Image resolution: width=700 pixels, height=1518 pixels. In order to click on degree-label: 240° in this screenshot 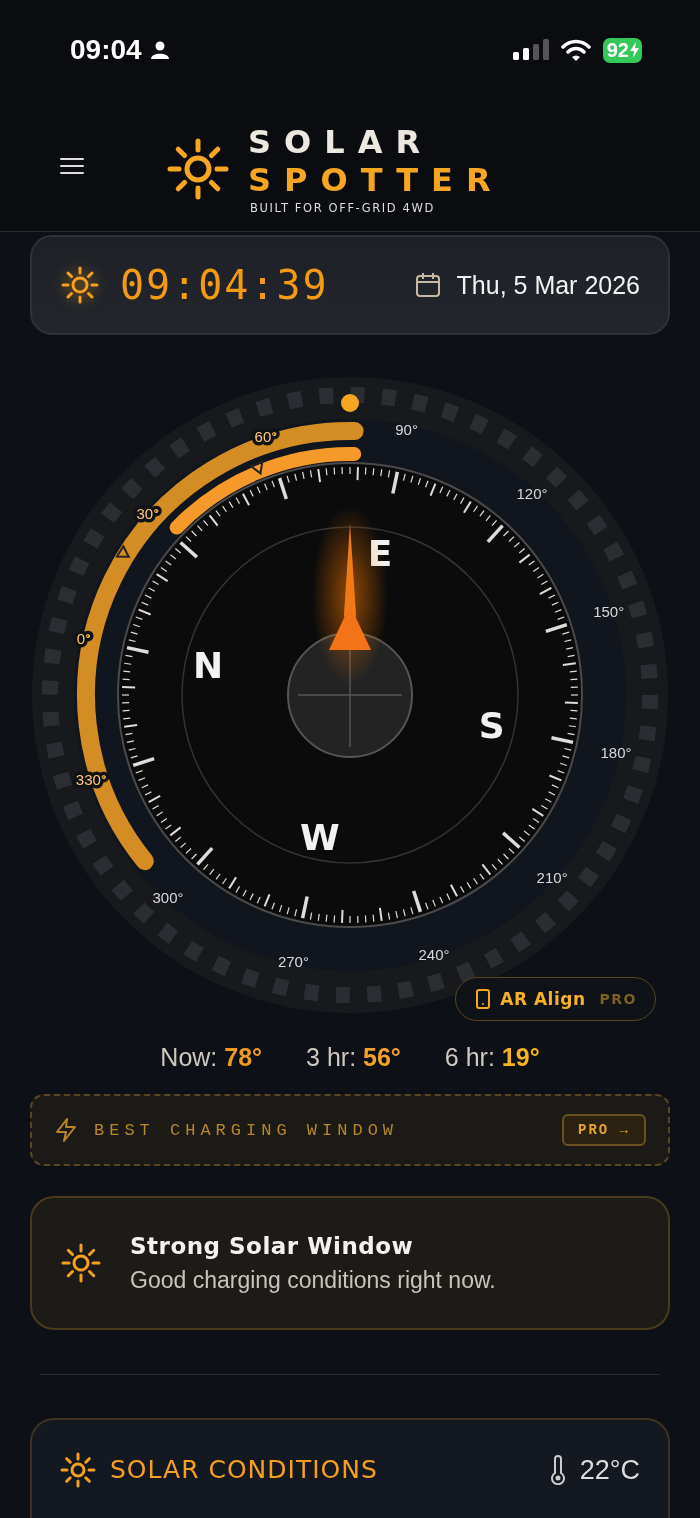, I will do `click(434, 954)`.